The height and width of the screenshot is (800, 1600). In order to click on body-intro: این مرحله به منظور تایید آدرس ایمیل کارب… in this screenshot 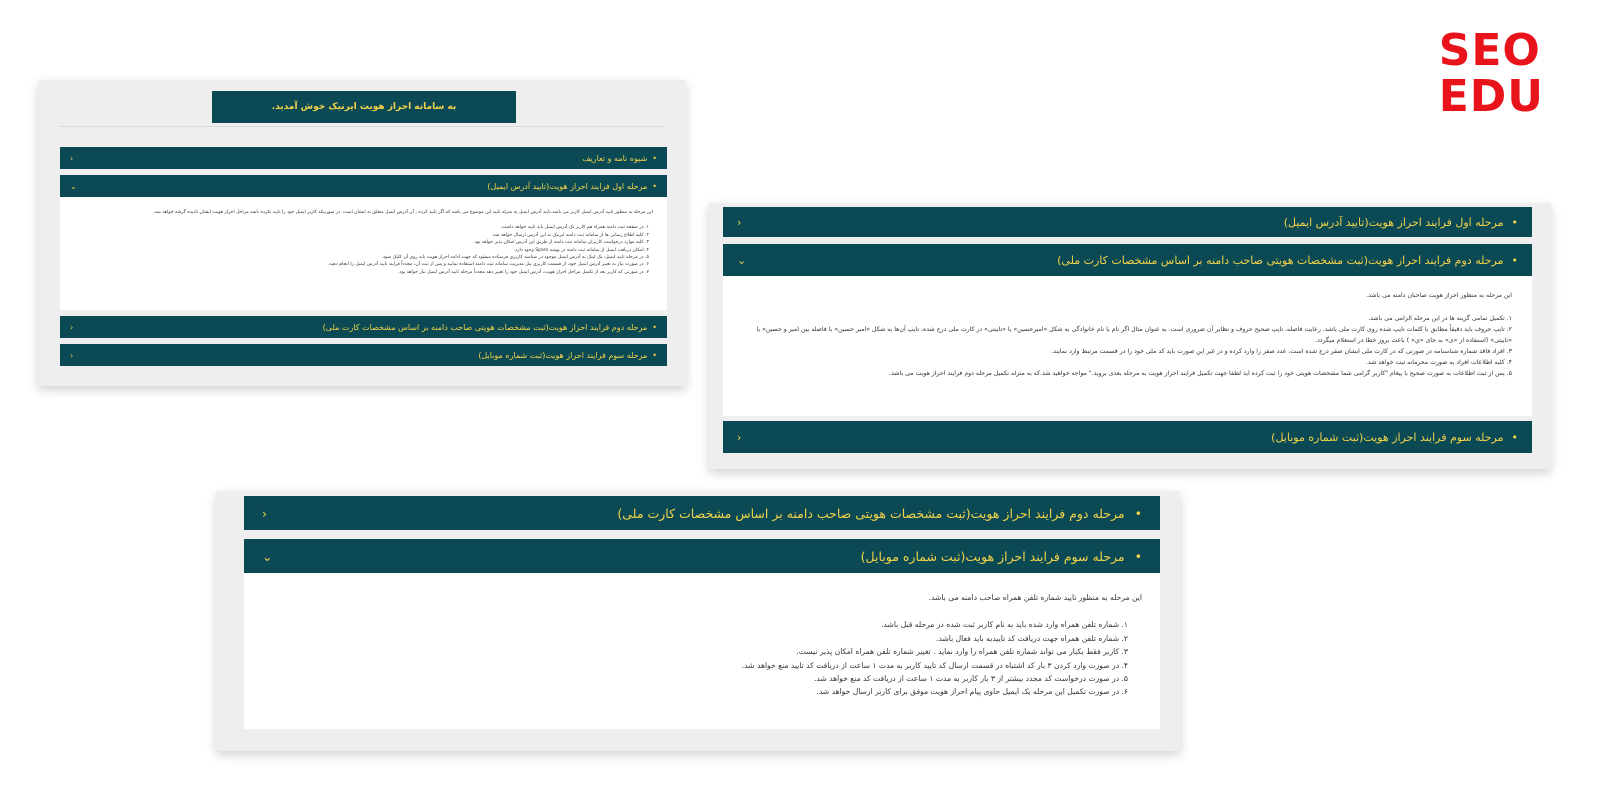, I will do `click(403, 212)`.